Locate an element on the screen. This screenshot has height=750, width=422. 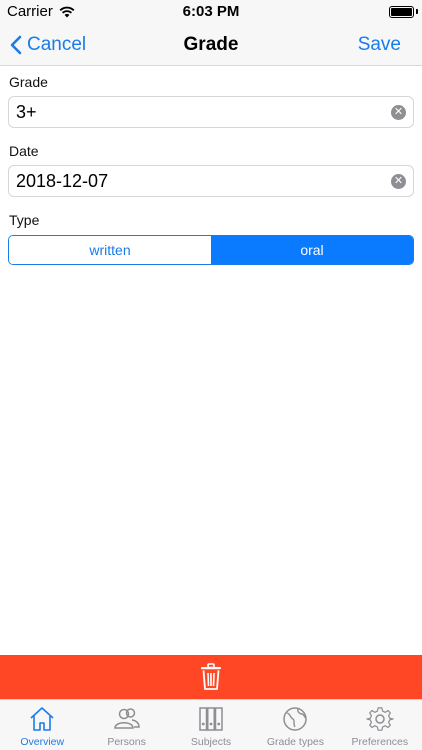
date-field: ✕ is located at coordinates (211, 181).